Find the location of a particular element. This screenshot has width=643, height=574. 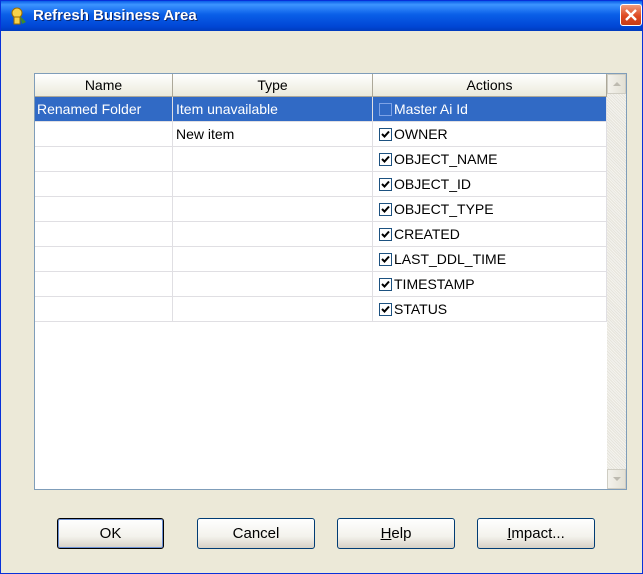

action-label: Master Ai Id is located at coordinates (431, 109).